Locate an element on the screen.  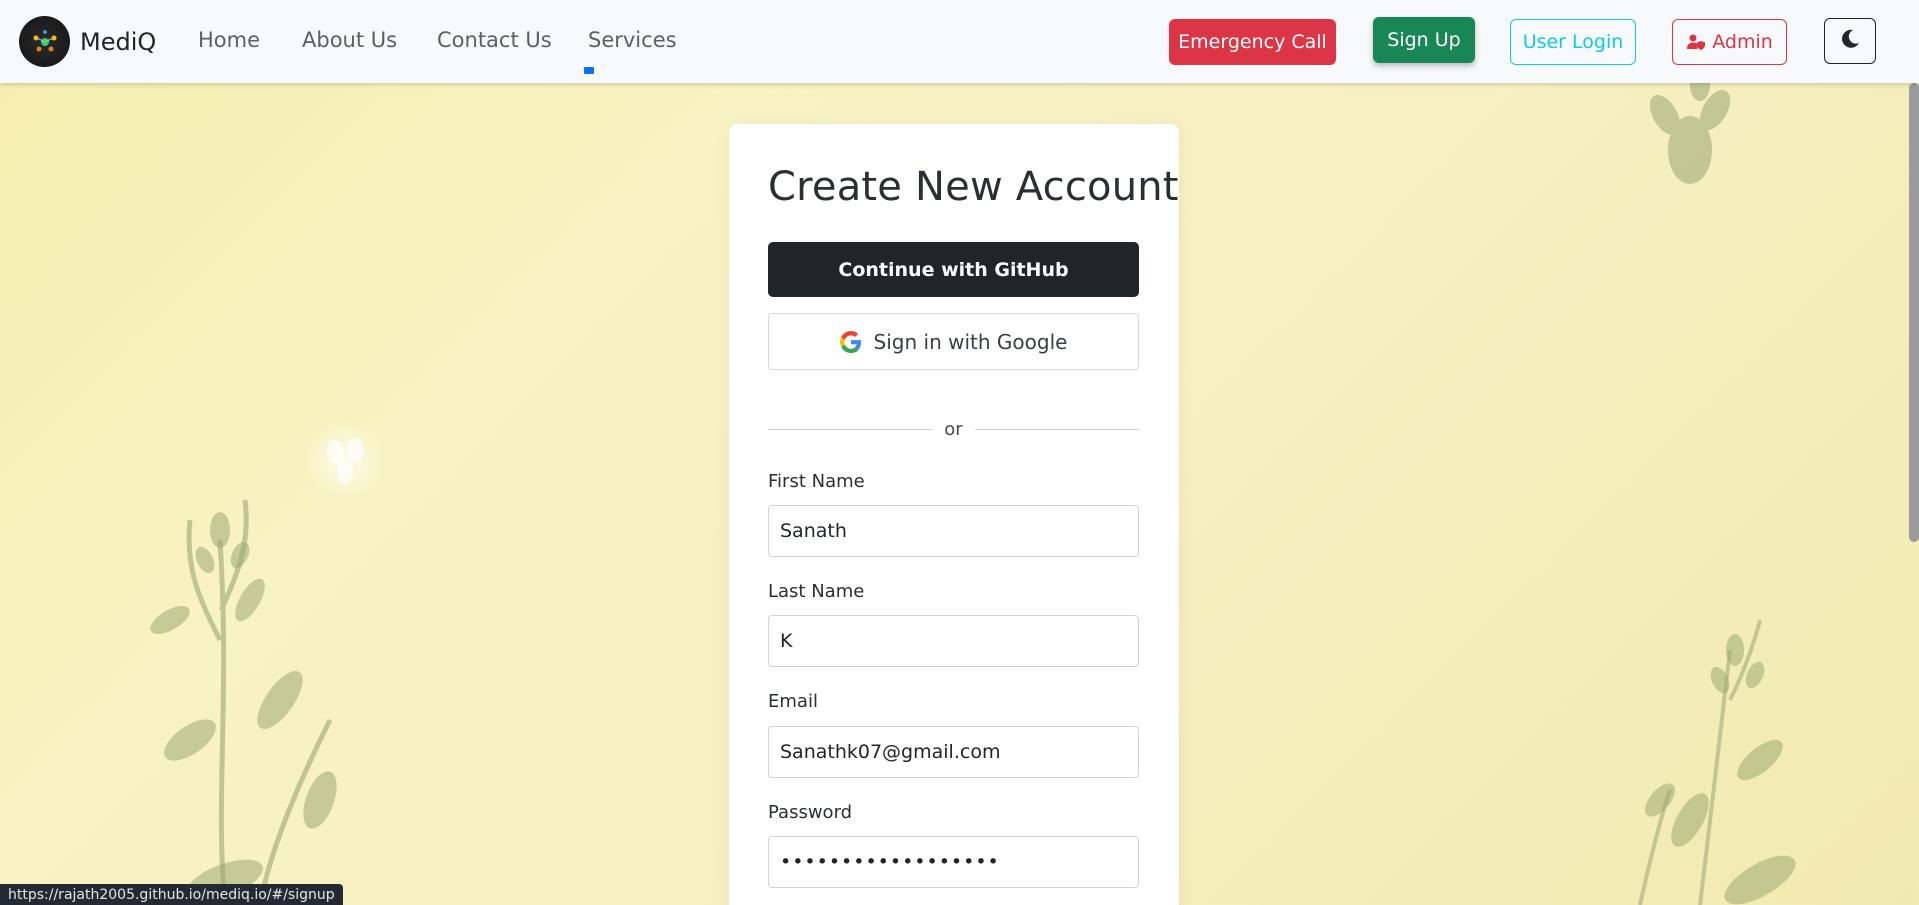
last-name-field: K is located at coordinates (953, 641).